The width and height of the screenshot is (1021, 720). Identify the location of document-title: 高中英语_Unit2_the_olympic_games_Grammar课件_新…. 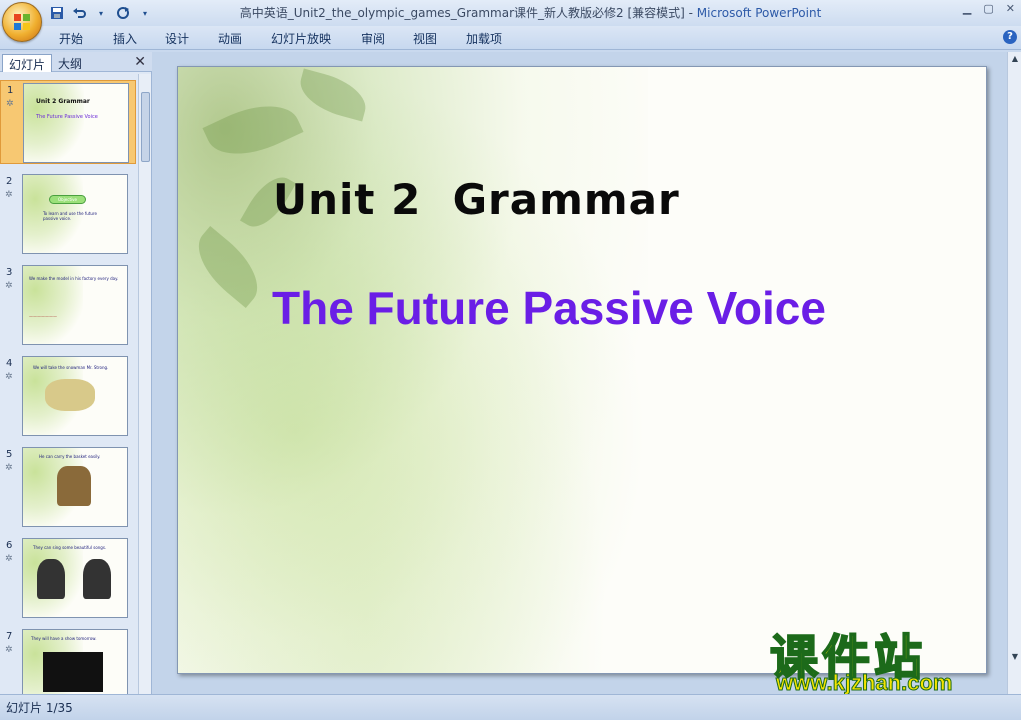
(468, 13).